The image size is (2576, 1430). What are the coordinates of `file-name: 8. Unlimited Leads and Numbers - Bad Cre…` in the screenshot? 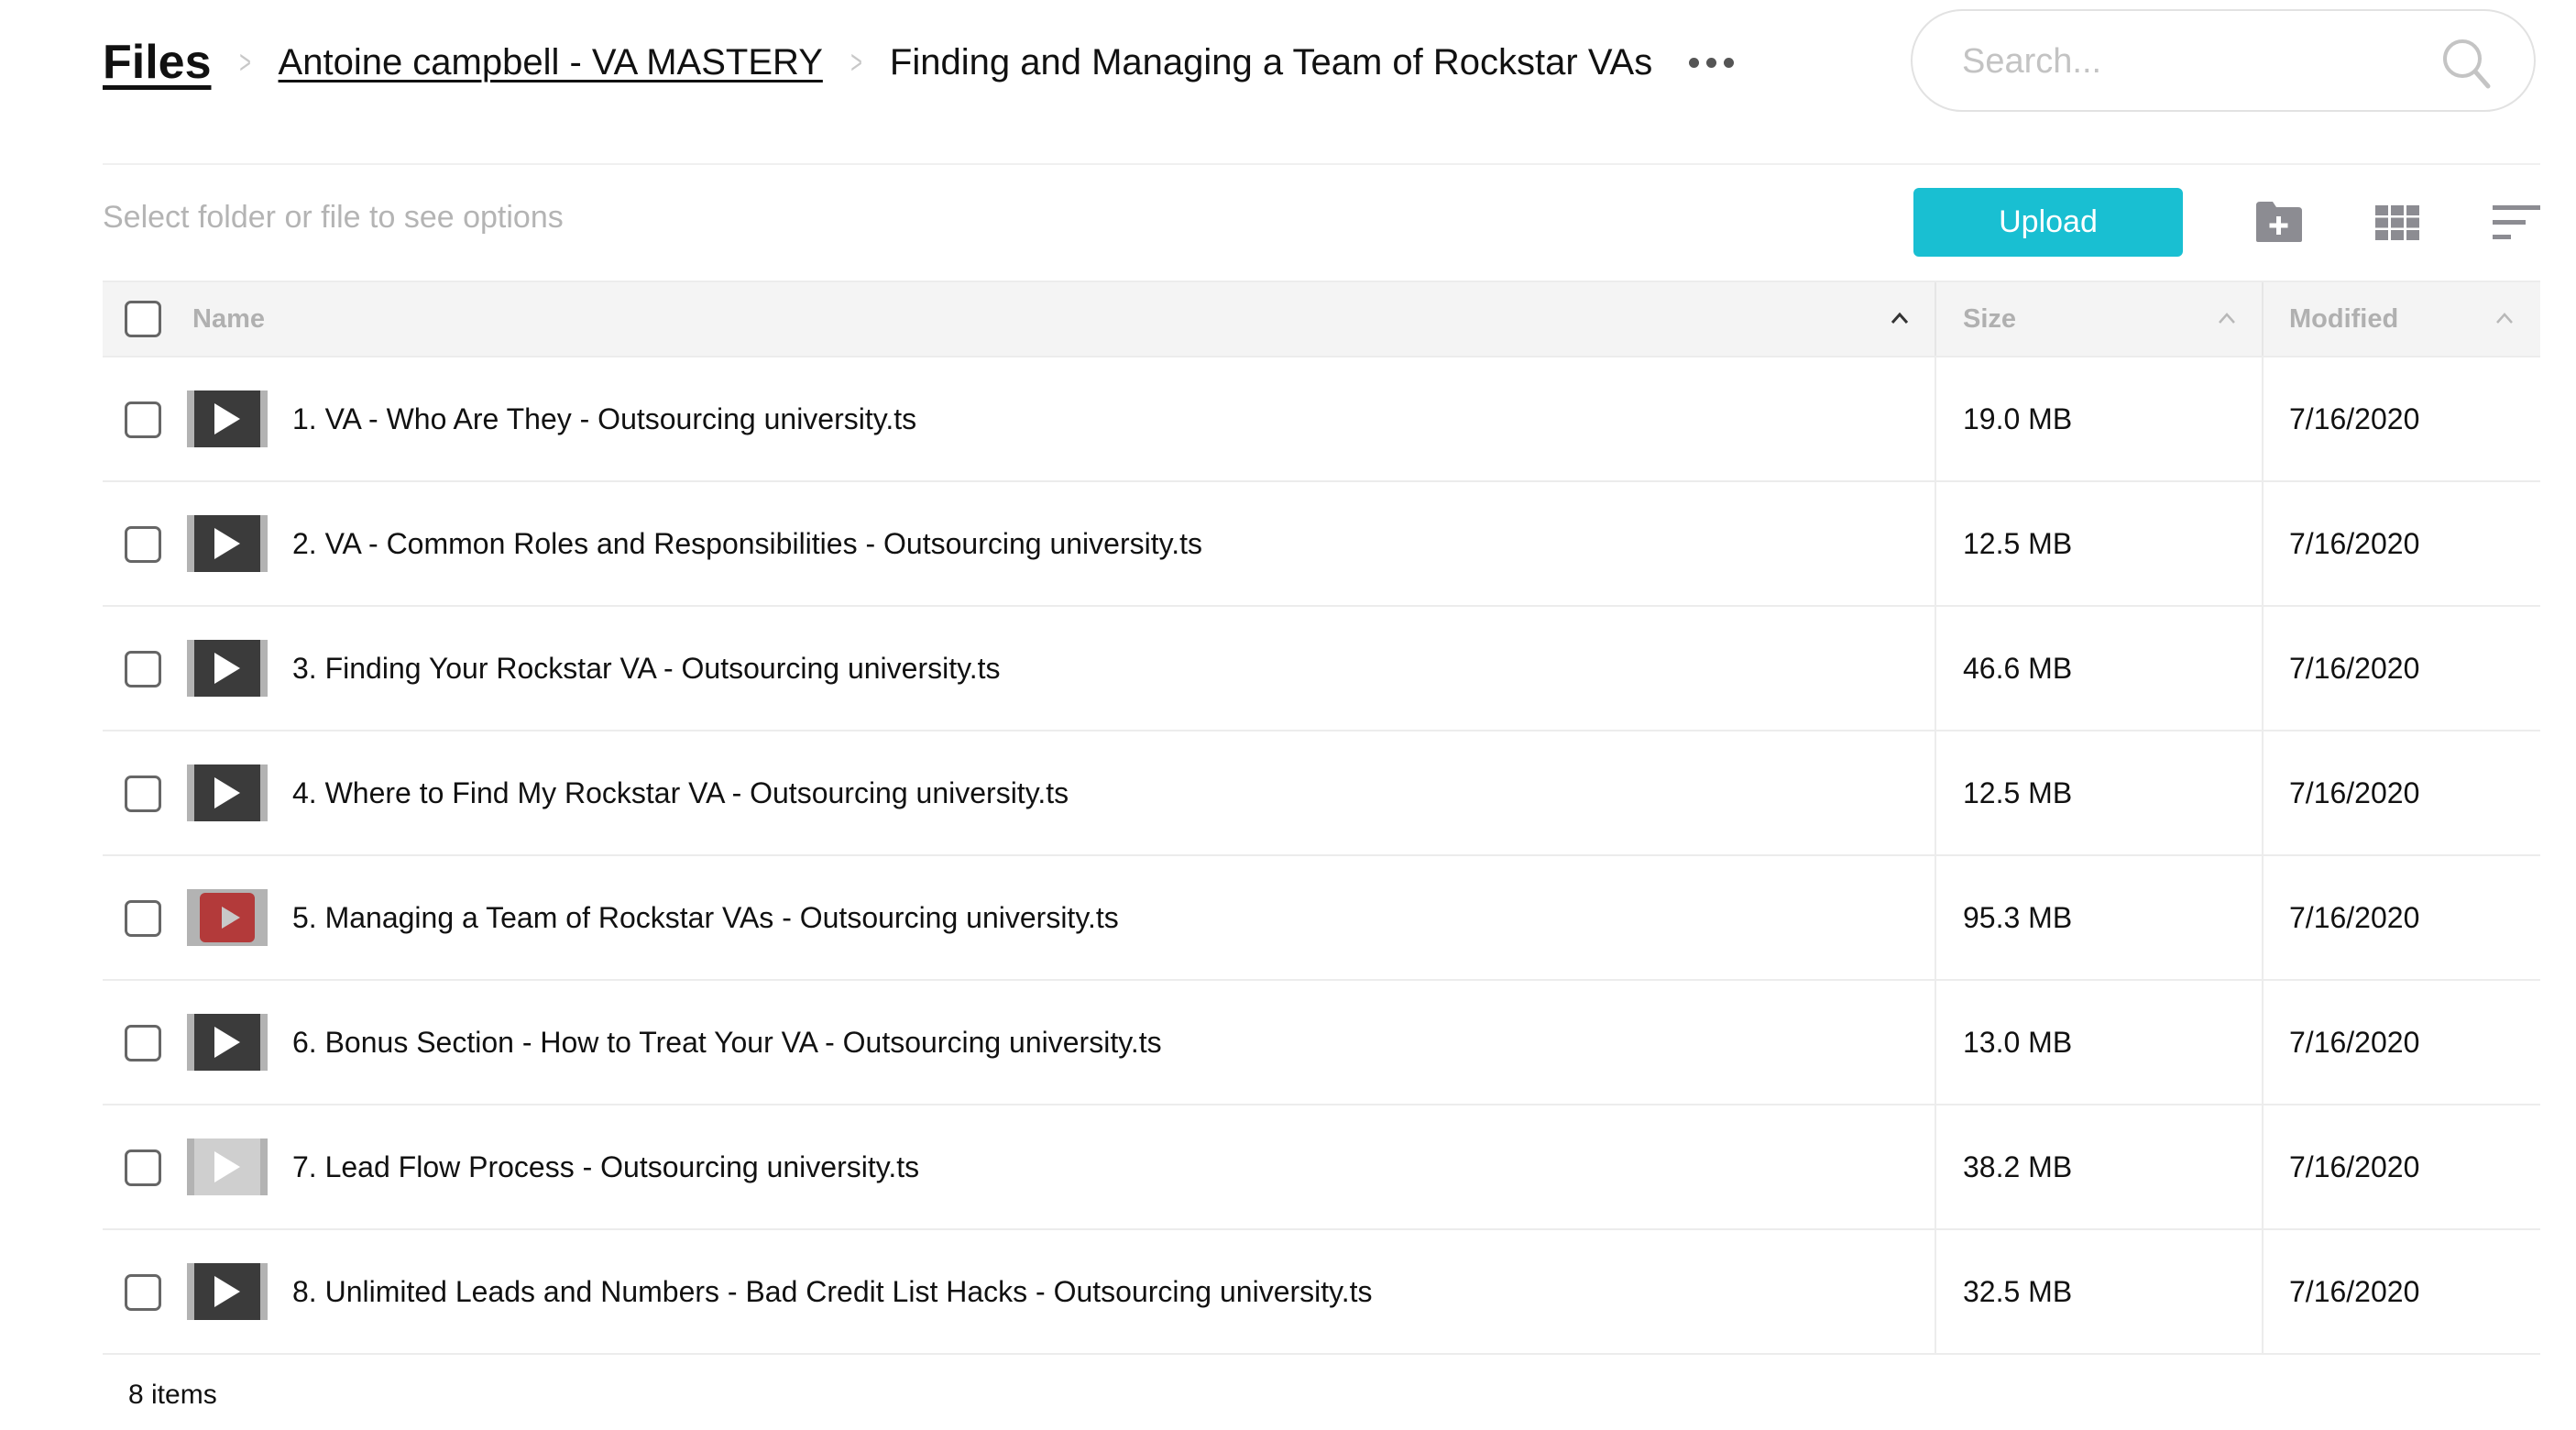 It's located at (832, 1291).